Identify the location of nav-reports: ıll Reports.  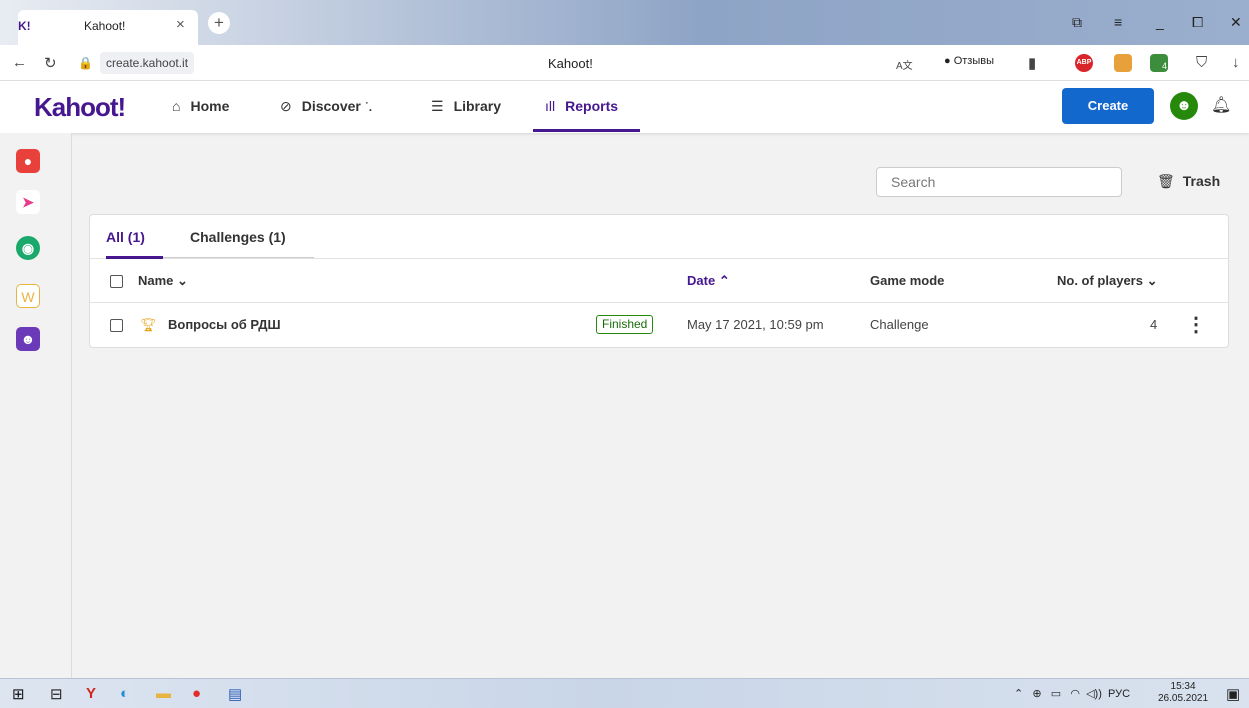
(581, 106).